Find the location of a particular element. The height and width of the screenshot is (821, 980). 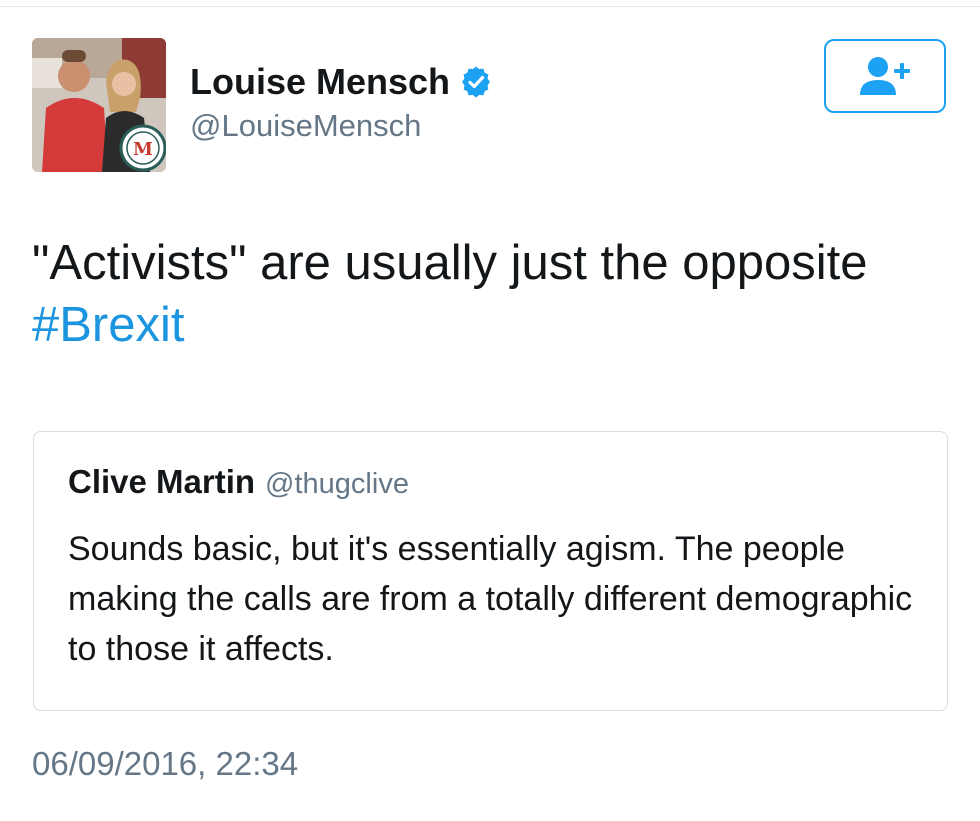

hashtag-link: #Brexit is located at coordinates (492, 325).